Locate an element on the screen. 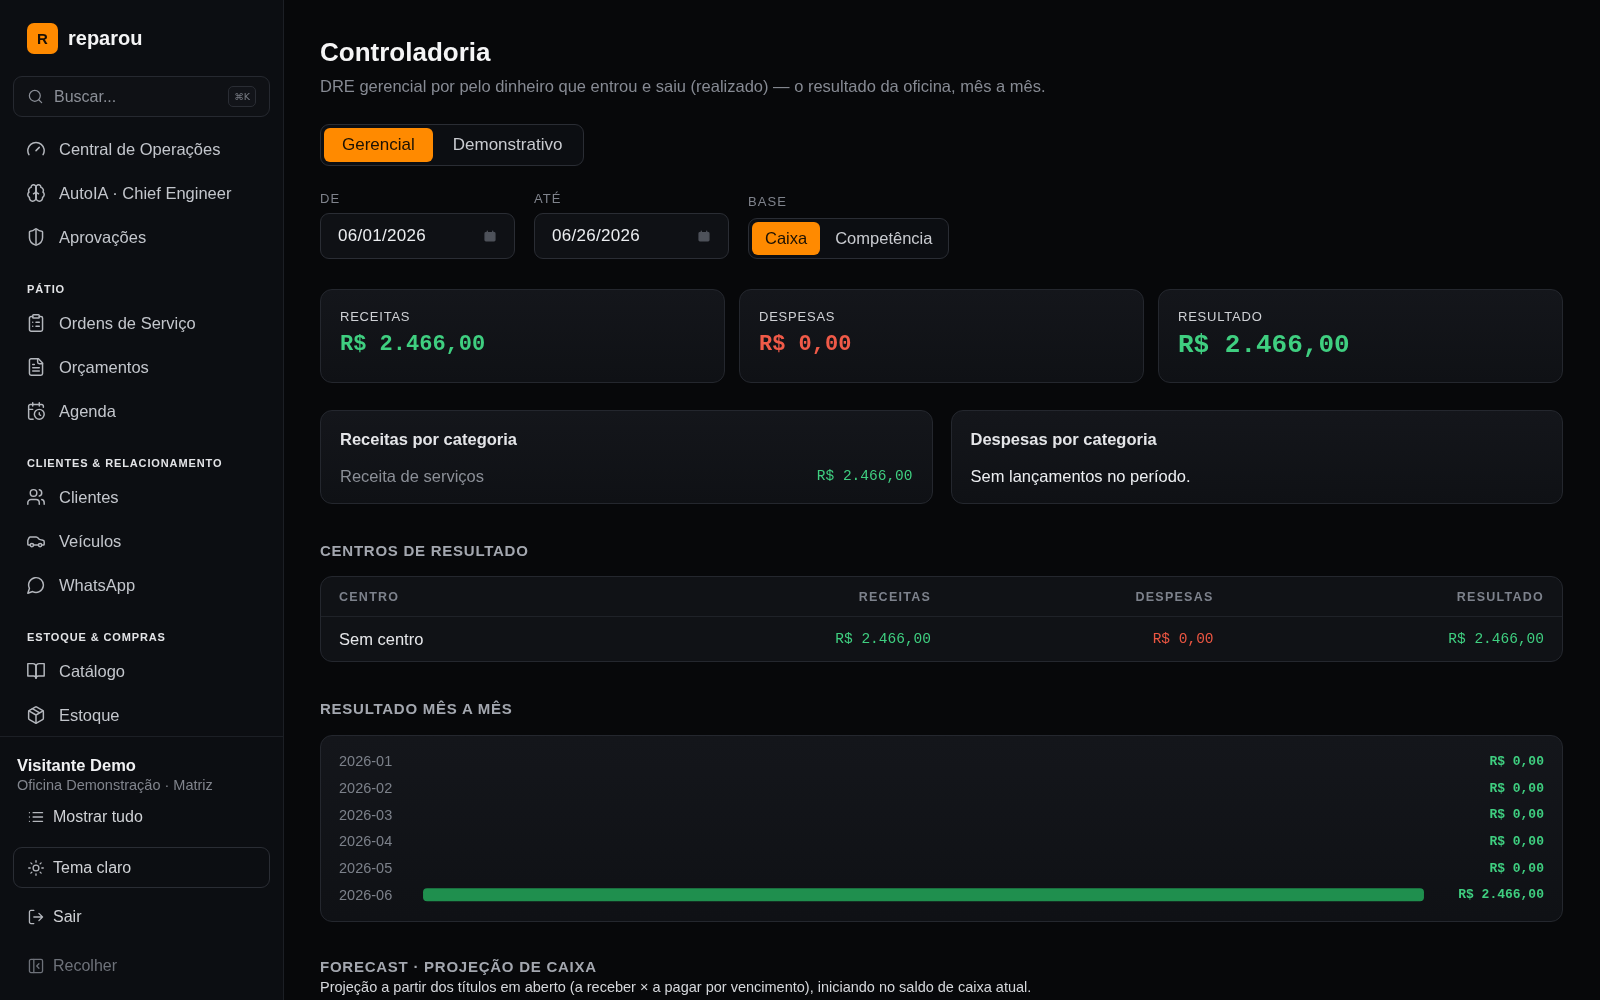  column-header: RECEITAS is located at coordinates (894, 596).